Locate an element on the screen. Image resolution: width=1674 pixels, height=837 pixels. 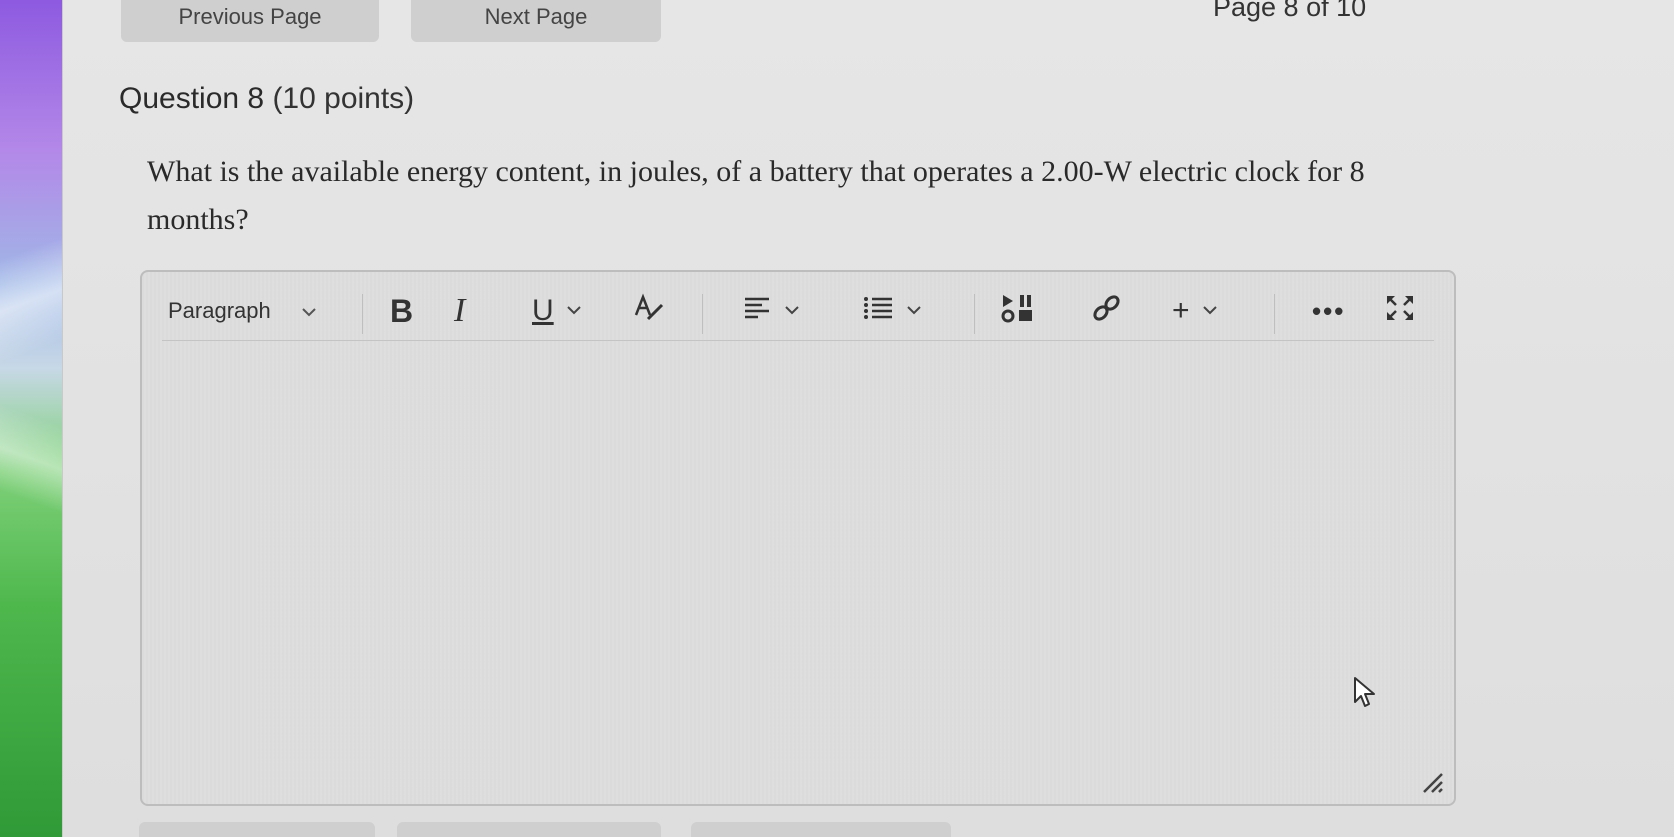
block-format-label: Paragraph is located at coordinates (219, 310).